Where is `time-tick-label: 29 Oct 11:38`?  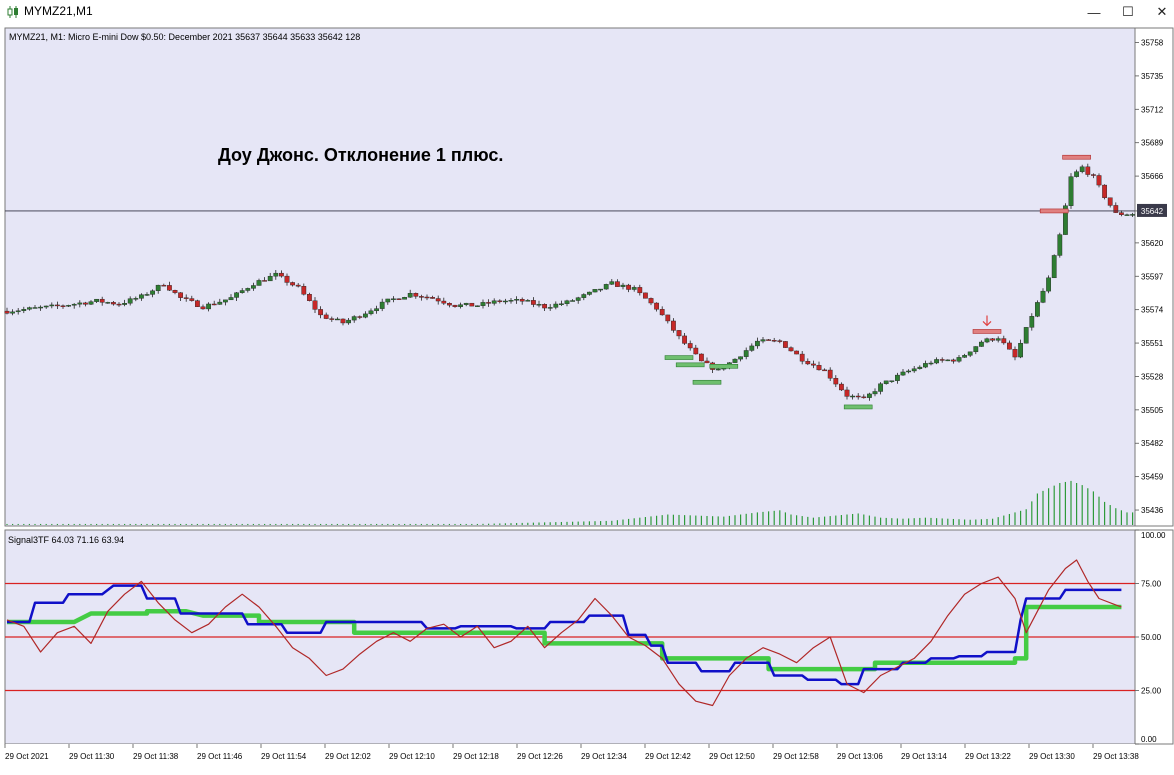
time-tick-label: 29 Oct 11:38 is located at coordinates (156, 756).